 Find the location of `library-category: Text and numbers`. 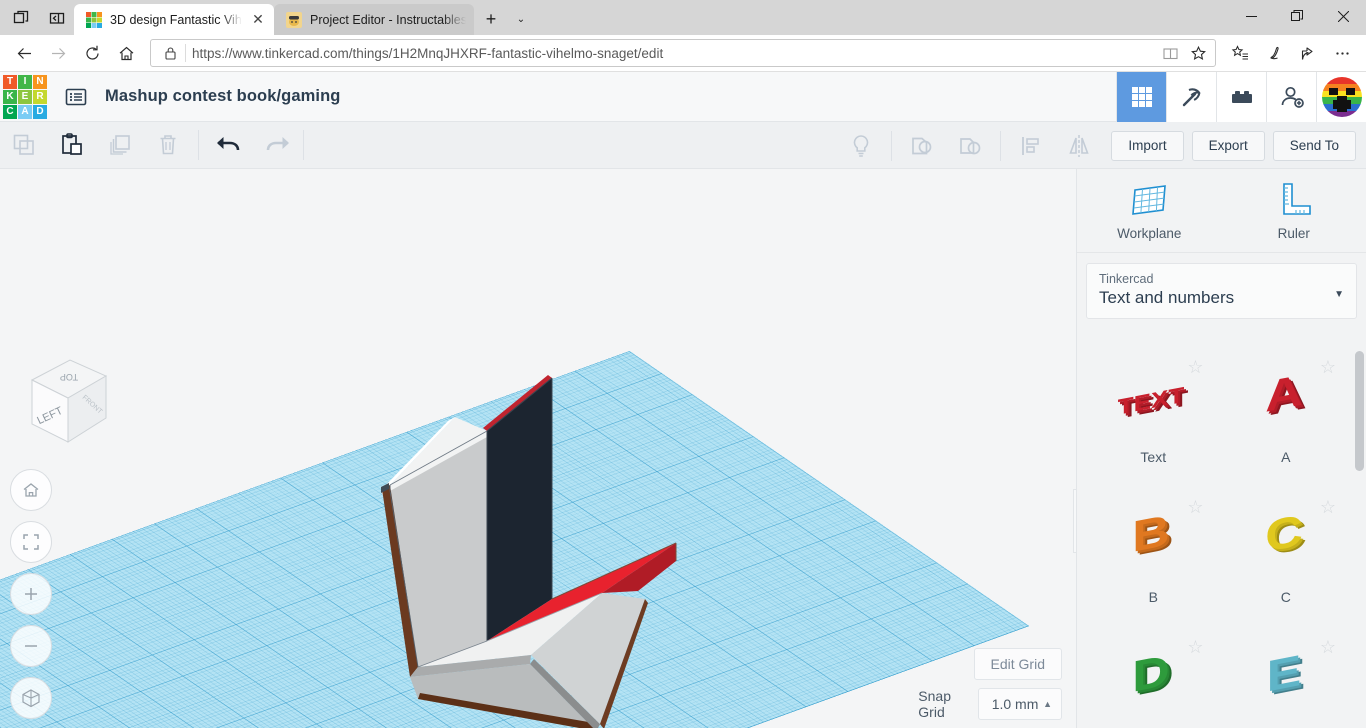

library-category: Text and numbers is located at coordinates (1167, 297).